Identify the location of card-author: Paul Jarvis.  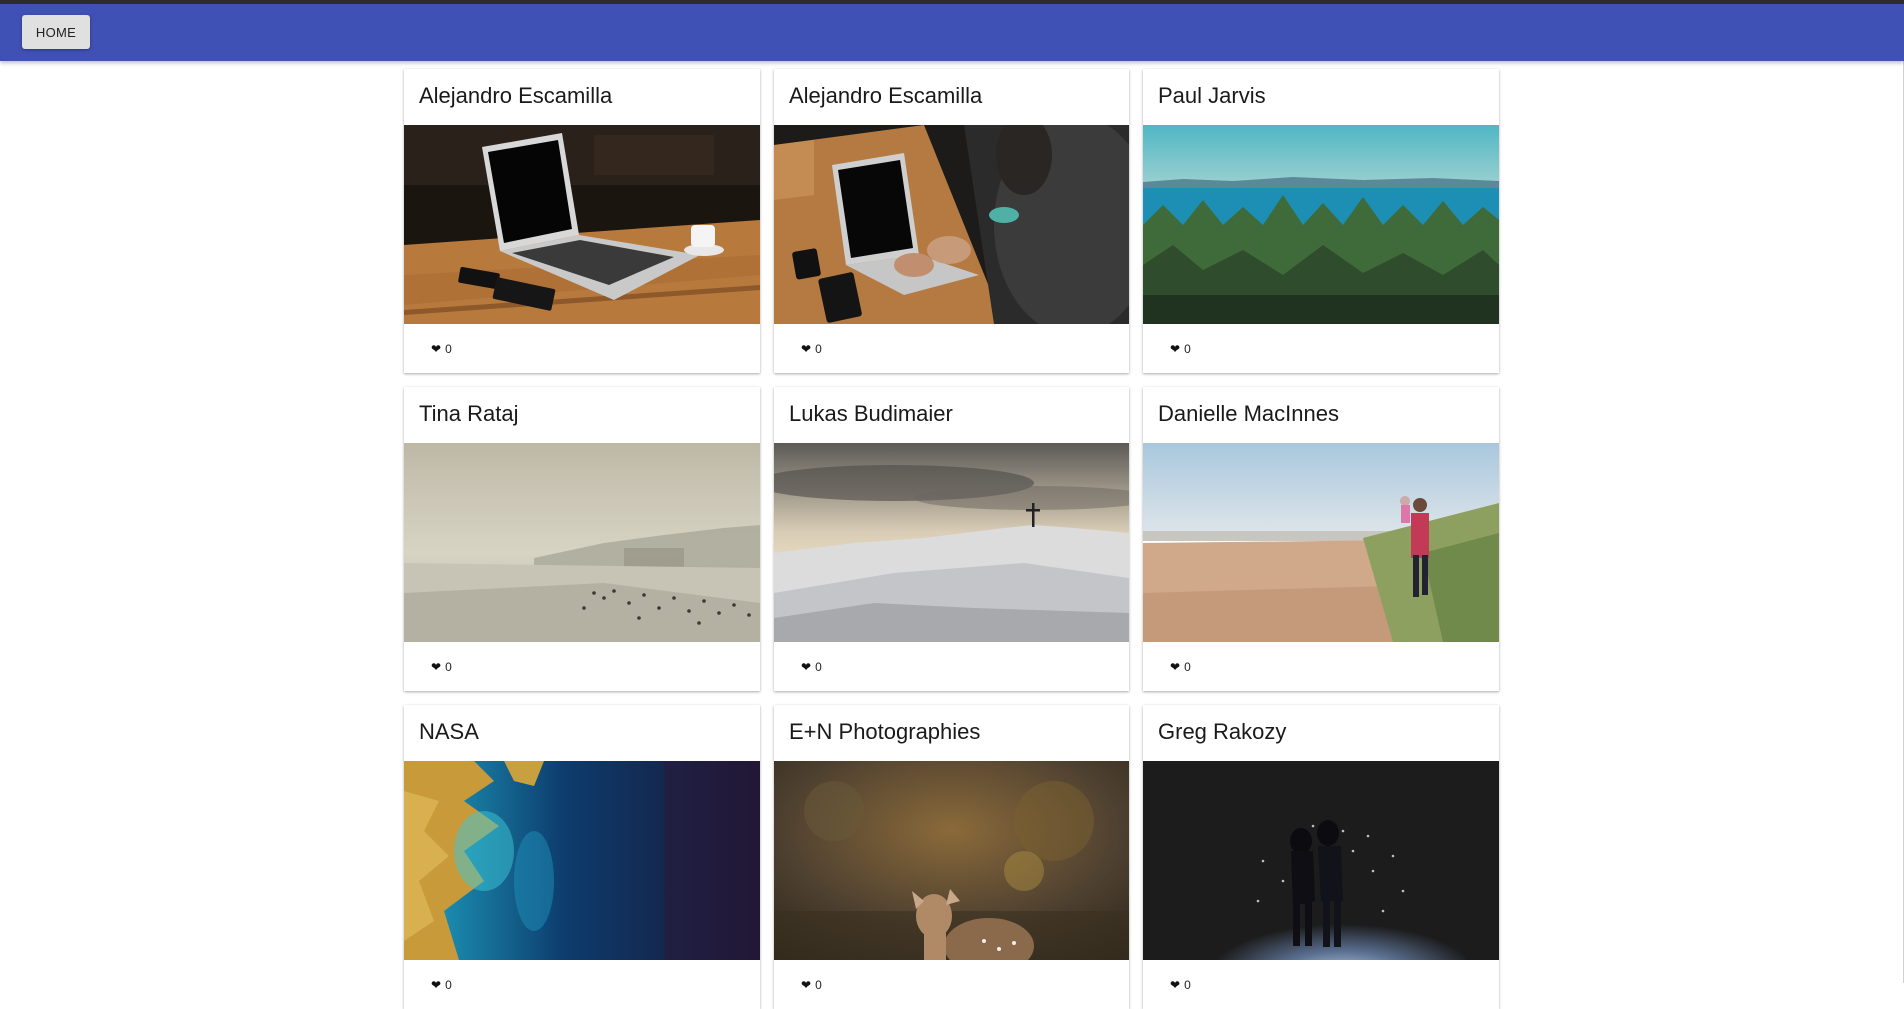
(1212, 95).